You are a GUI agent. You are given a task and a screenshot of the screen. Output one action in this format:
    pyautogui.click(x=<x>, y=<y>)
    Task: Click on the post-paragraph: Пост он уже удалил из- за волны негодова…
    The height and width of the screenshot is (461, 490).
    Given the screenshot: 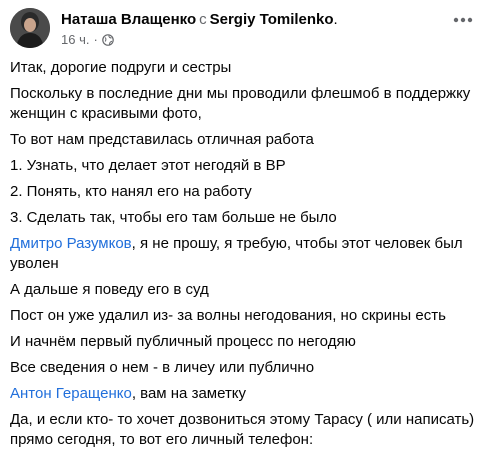 What is the action you would take?
    pyautogui.click(x=228, y=315)
    